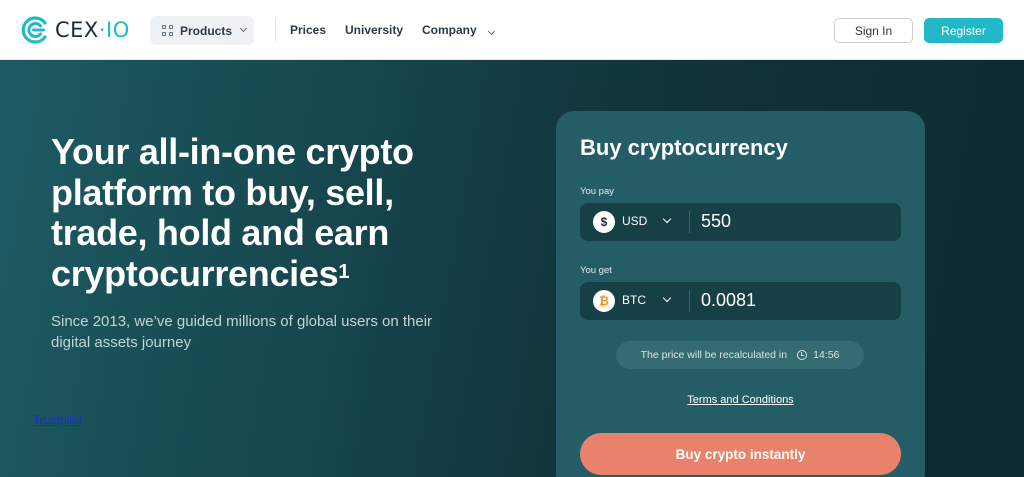  Describe the element at coordinates (826, 355) in the screenshot. I see `recalc-timer: 14:56` at that location.